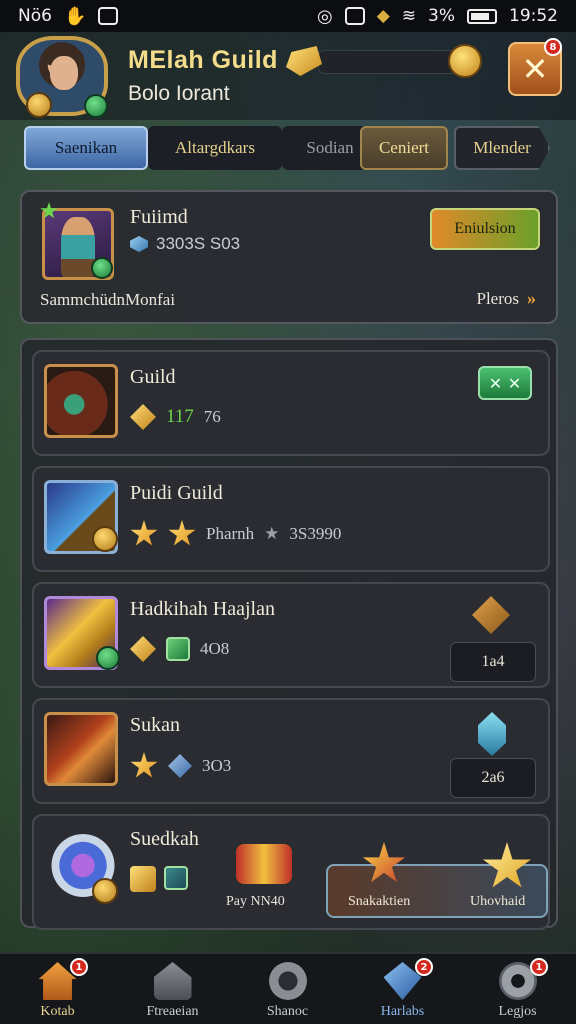  What do you see at coordinates (96, 106) in the screenshot?
I see `level-badge-icon` at bounding box center [96, 106].